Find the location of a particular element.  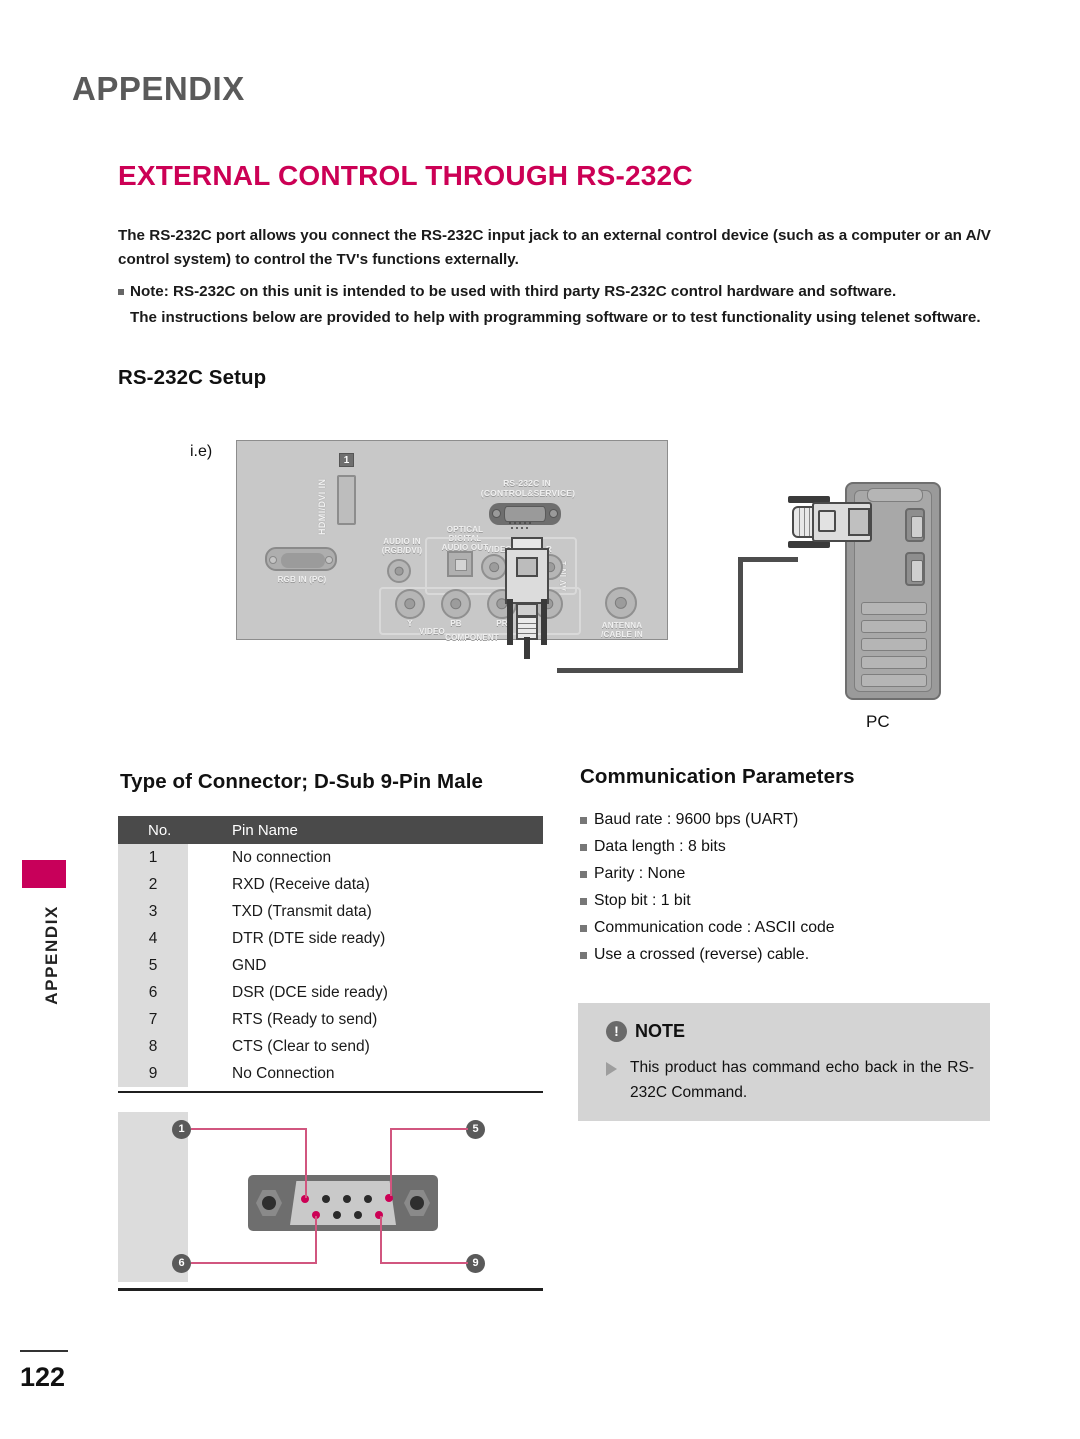

table-row: 2 RXD (Receive data) is located at coordinates (330, 884).